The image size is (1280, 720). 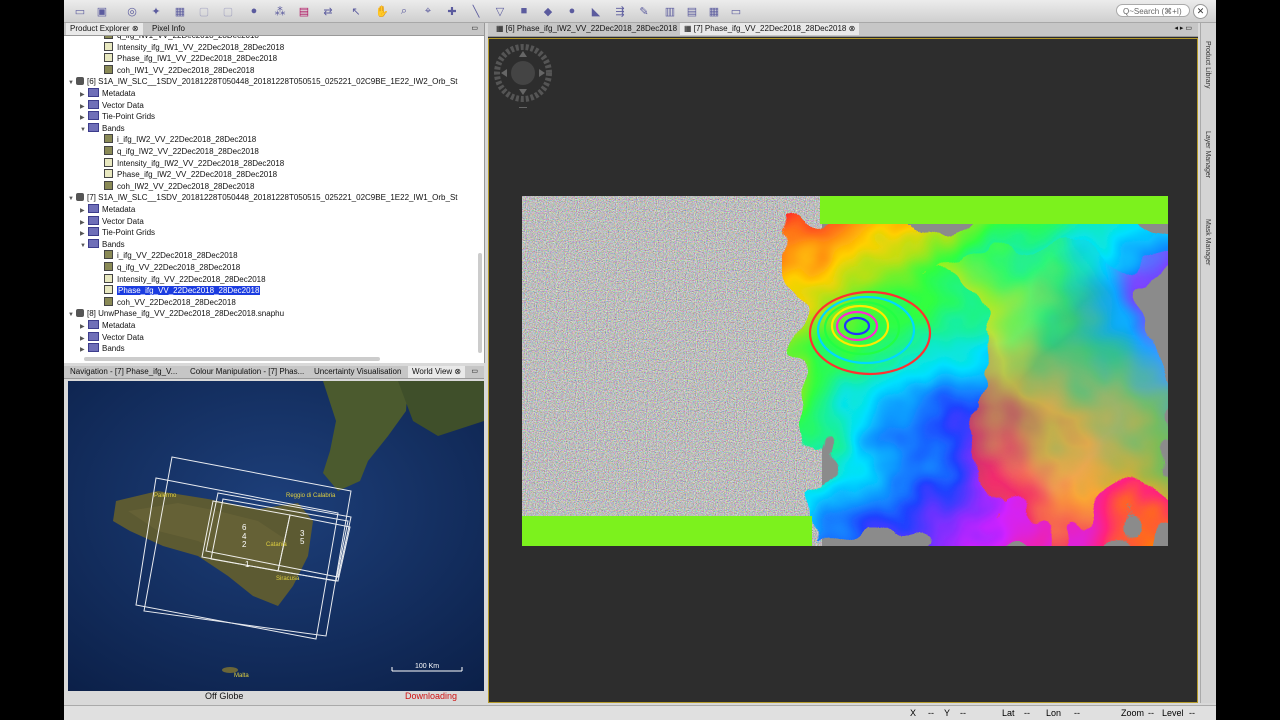 I want to click on gcp-tool-icon: ✚, so click(x=452, y=11).